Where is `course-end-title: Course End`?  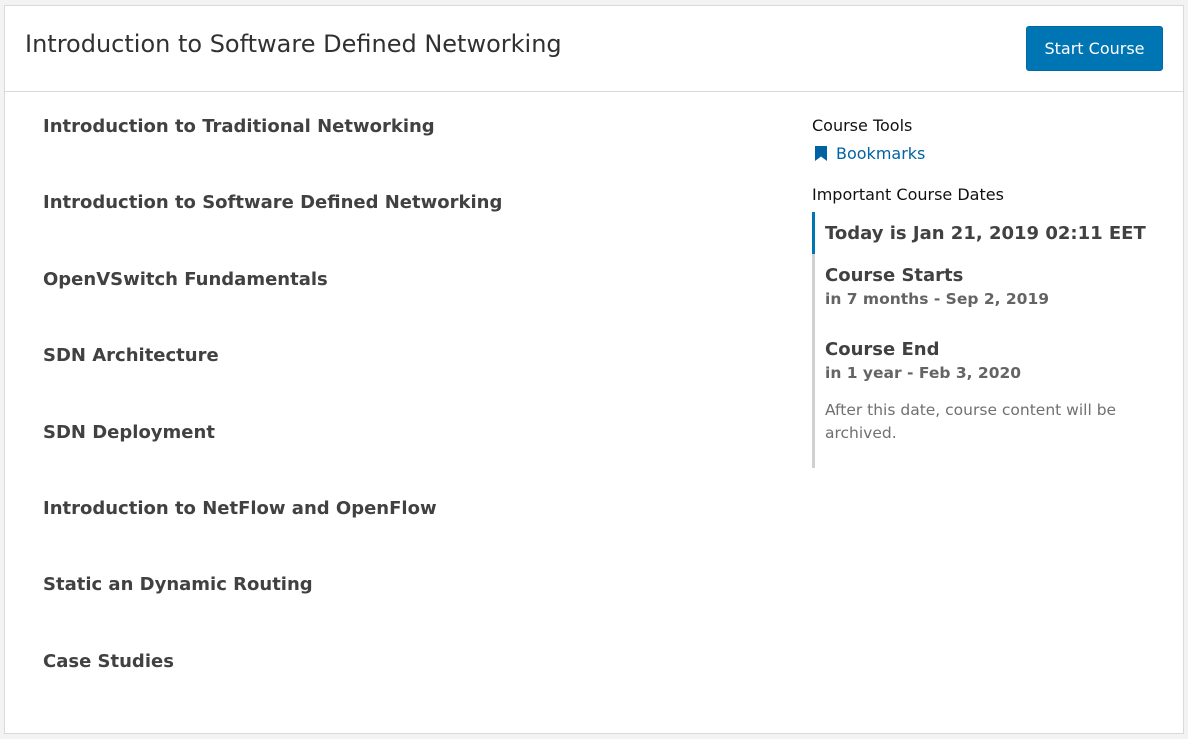 course-end-title: Course End is located at coordinates (882, 349).